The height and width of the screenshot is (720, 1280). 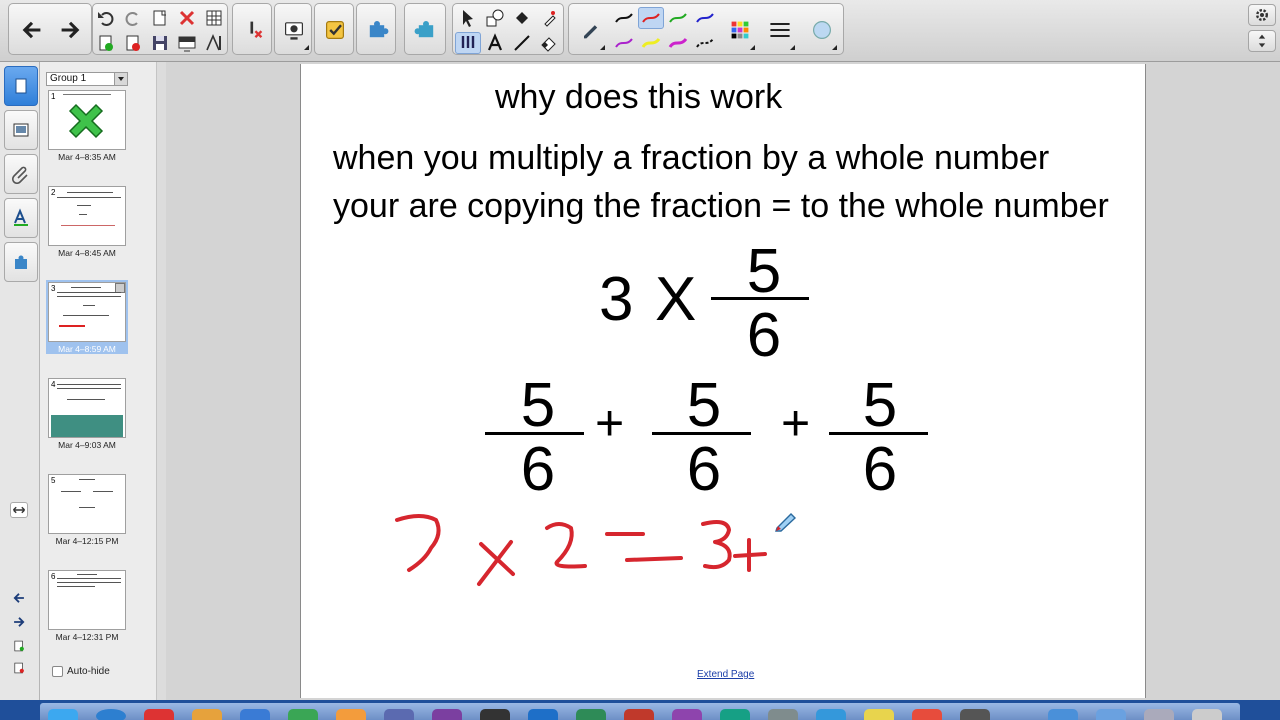 I want to click on tab-properties, so click(x=21, y=218).